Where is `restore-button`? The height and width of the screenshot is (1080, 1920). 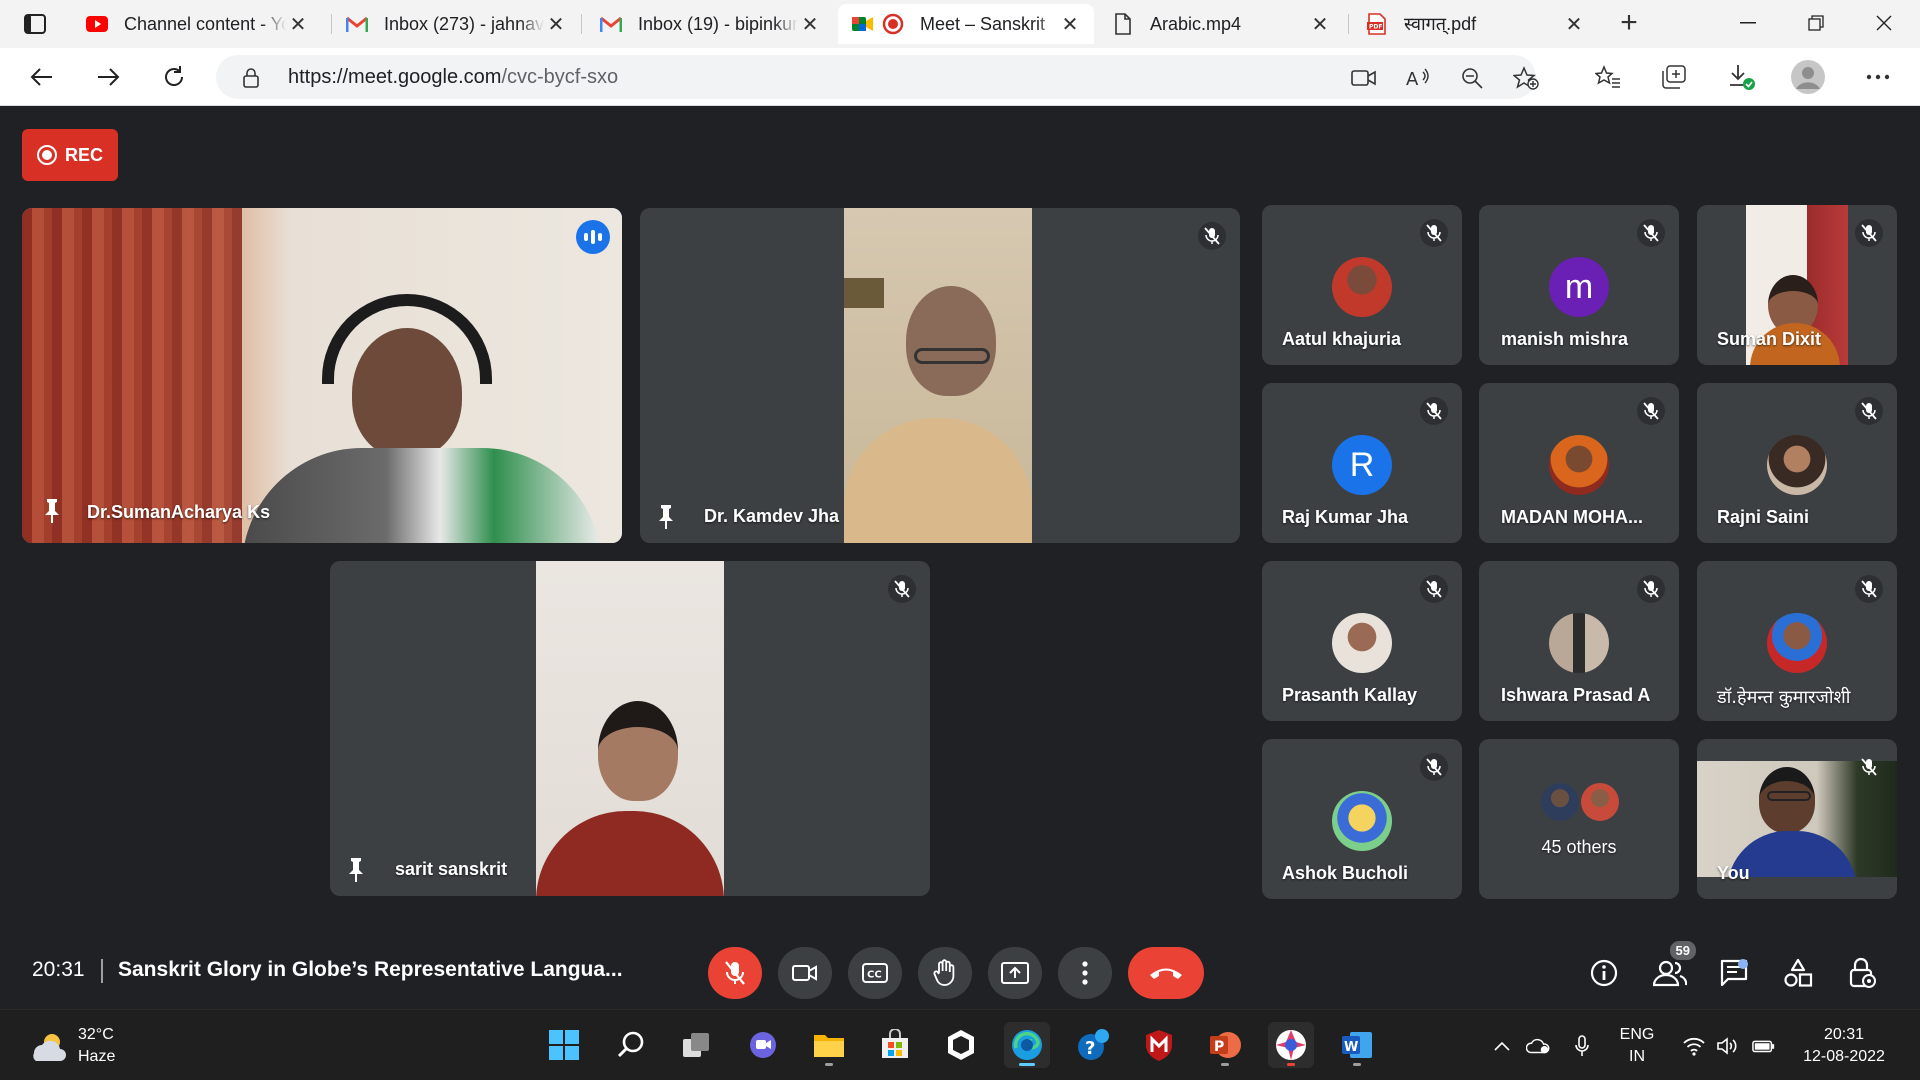 restore-button is located at coordinates (1816, 23).